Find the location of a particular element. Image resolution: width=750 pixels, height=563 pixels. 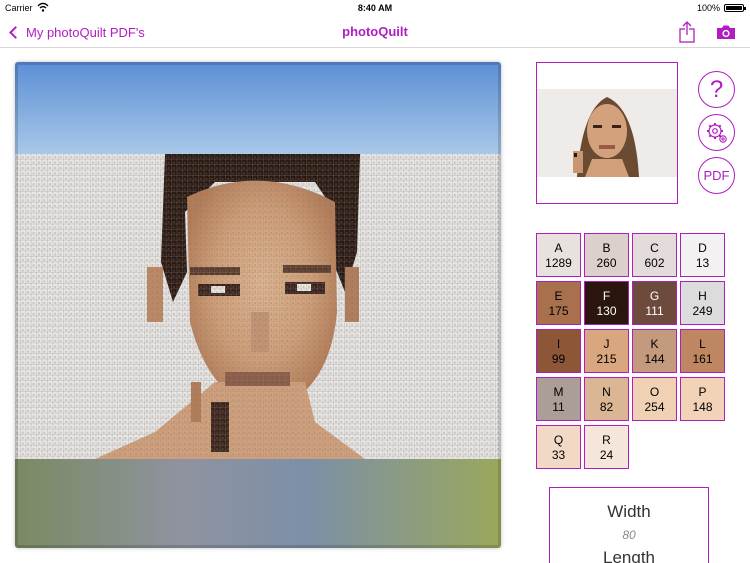

palette-swatch: M 11 is located at coordinates (558, 399).